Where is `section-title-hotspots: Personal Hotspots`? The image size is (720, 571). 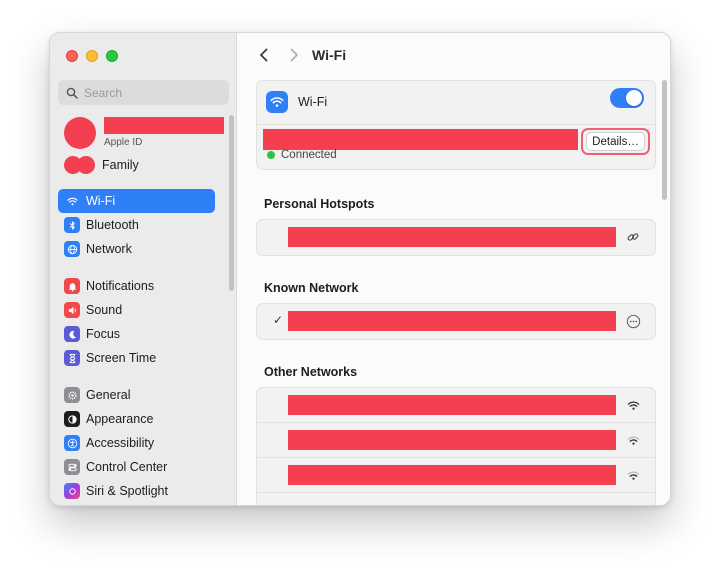
section-title-hotspots: Personal Hotspots is located at coordinates (319, 204).